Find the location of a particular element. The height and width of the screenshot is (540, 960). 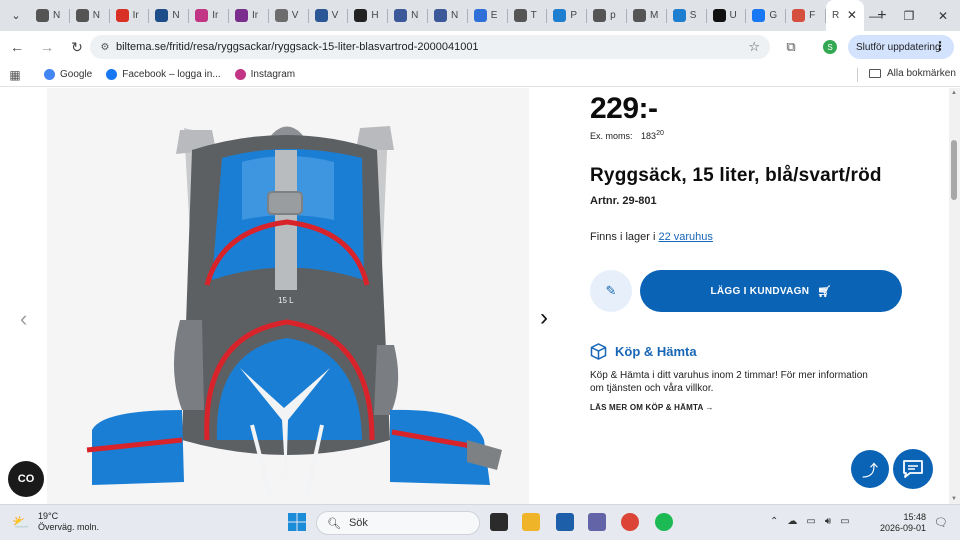

tab: T is located at coordinates (528, 15).